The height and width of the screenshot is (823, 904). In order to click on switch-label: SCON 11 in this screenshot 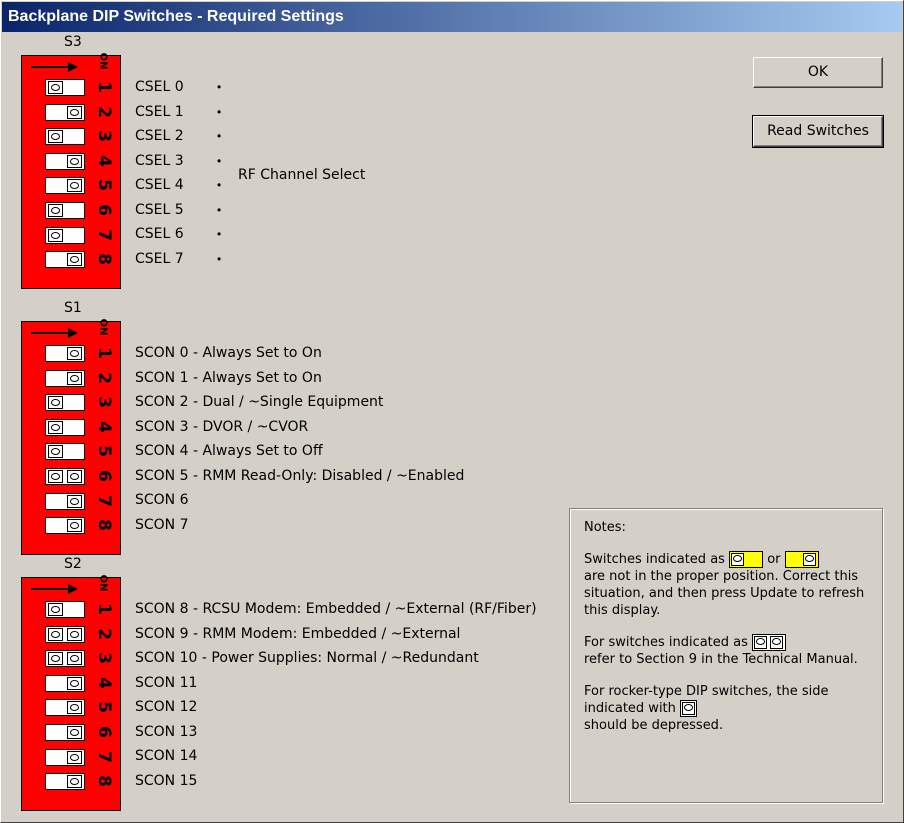, I will do `click(166, 682)`.